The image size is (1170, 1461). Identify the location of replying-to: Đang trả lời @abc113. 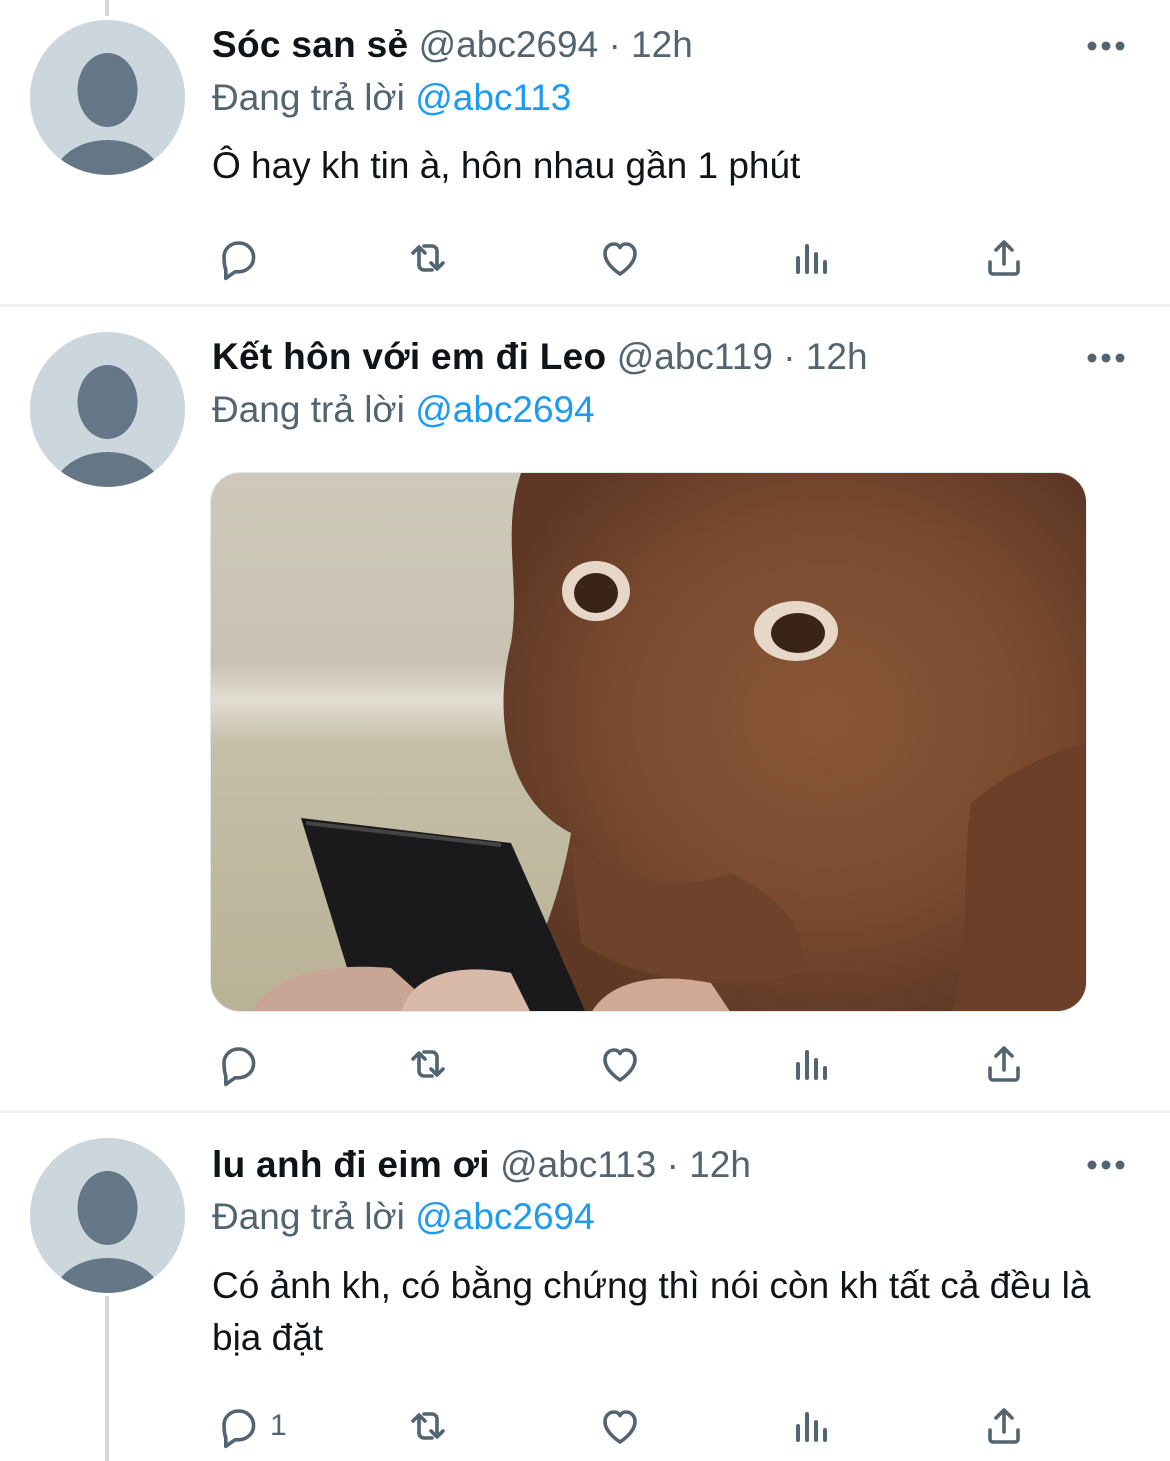
(391, 98).